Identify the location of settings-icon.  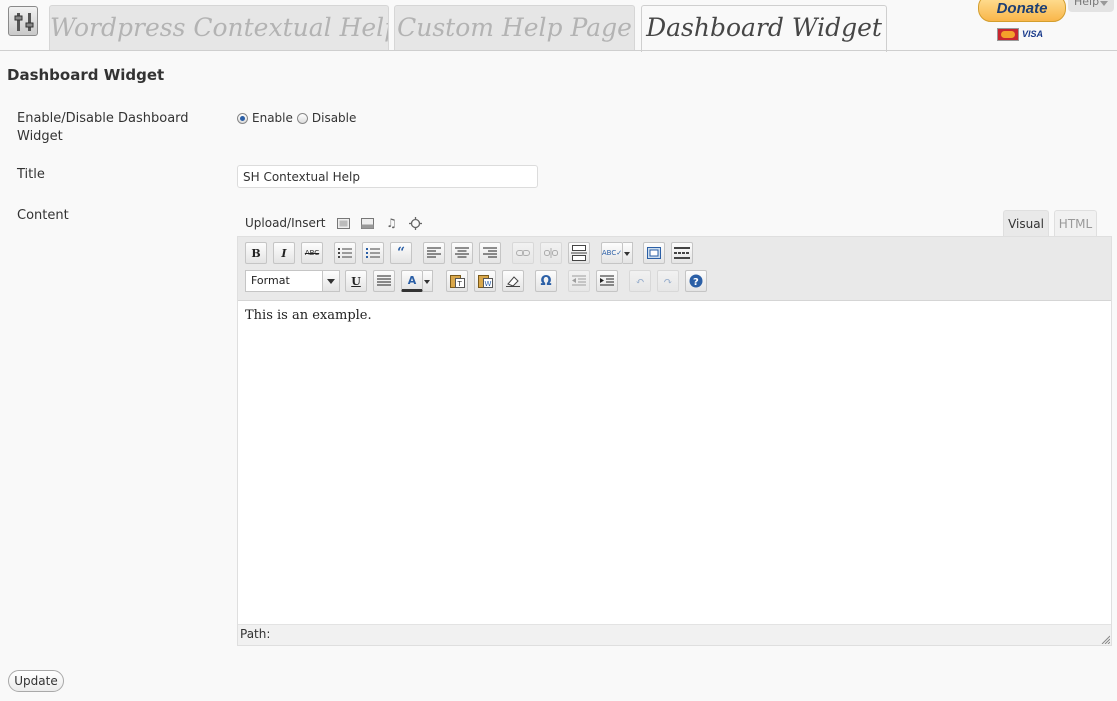
(23, 21).